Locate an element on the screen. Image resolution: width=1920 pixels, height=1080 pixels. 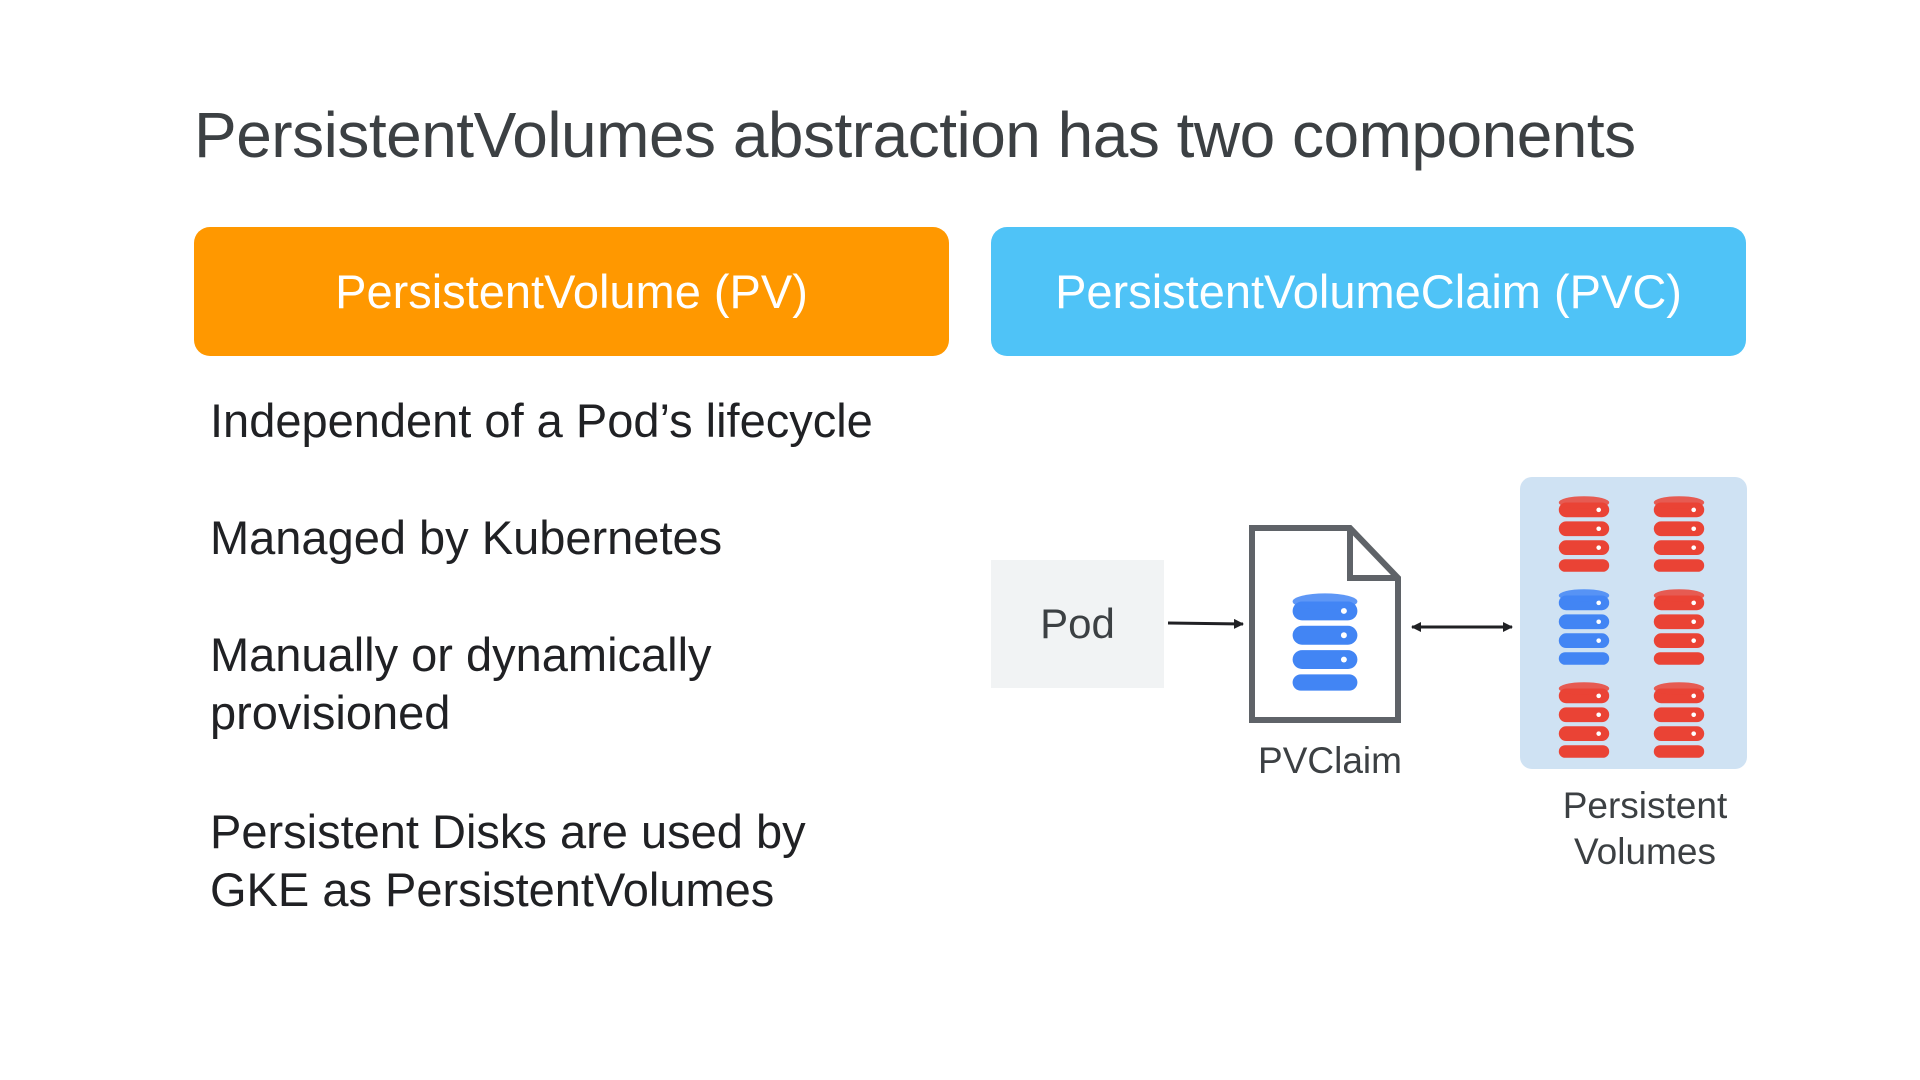
pvclaim-label: PVClaim is located at coordinates (1330, 760).